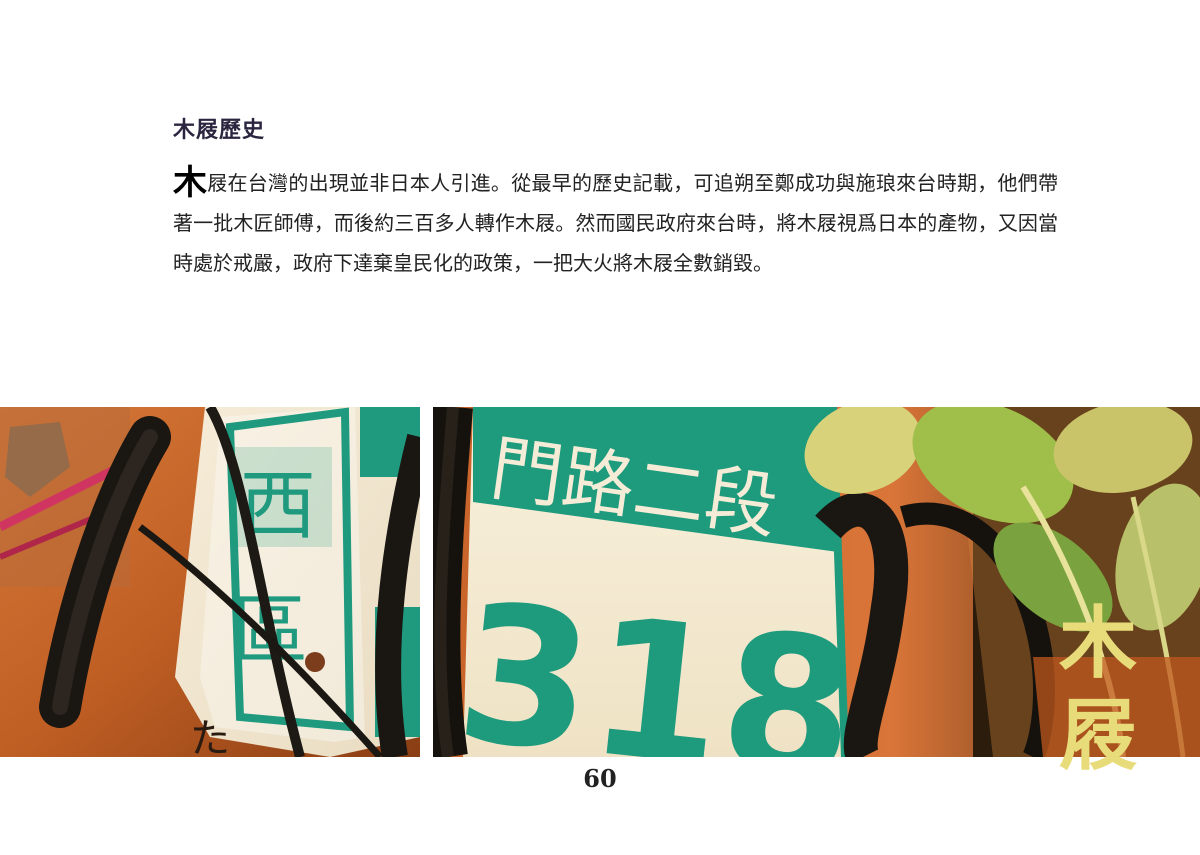 This screenshot has width=1200, height=855. I want to click on section-heading: 木屐歷史, so click(219, 130).